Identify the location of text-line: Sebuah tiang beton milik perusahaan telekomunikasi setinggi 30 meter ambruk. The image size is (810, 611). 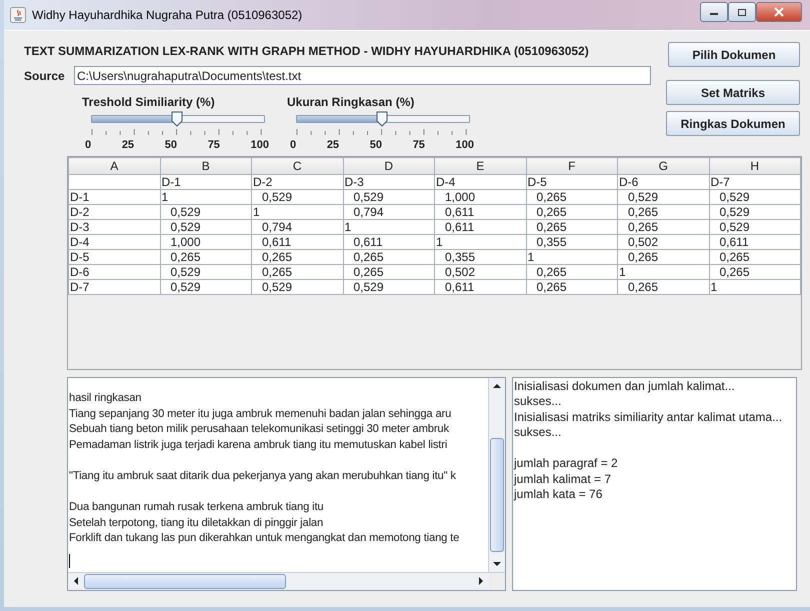
(259, 430).